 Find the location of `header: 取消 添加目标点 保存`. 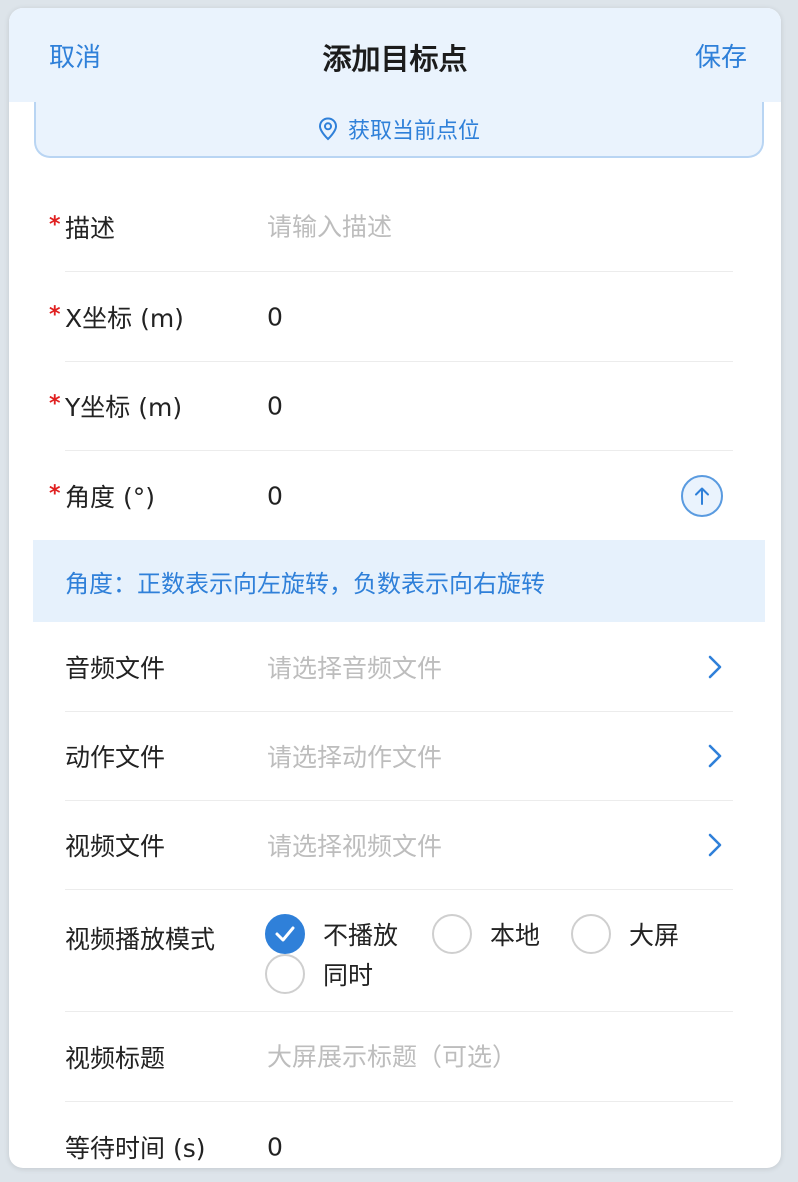

header: 取消 添加目标点 保存 is located at coordinates (395, 55).